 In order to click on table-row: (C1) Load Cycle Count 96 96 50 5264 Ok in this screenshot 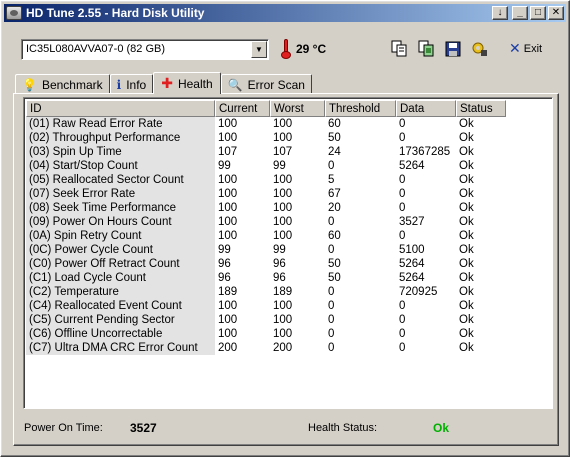, I will do `click(266, 278)`.